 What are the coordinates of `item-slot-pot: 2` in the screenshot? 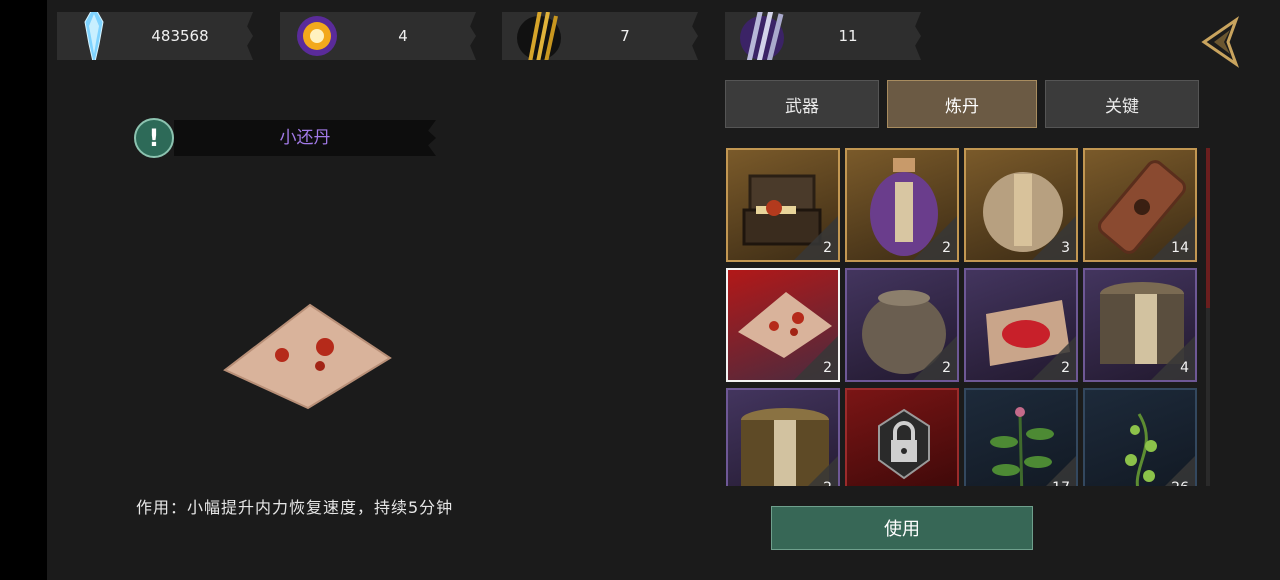 It's located at (902, 325).